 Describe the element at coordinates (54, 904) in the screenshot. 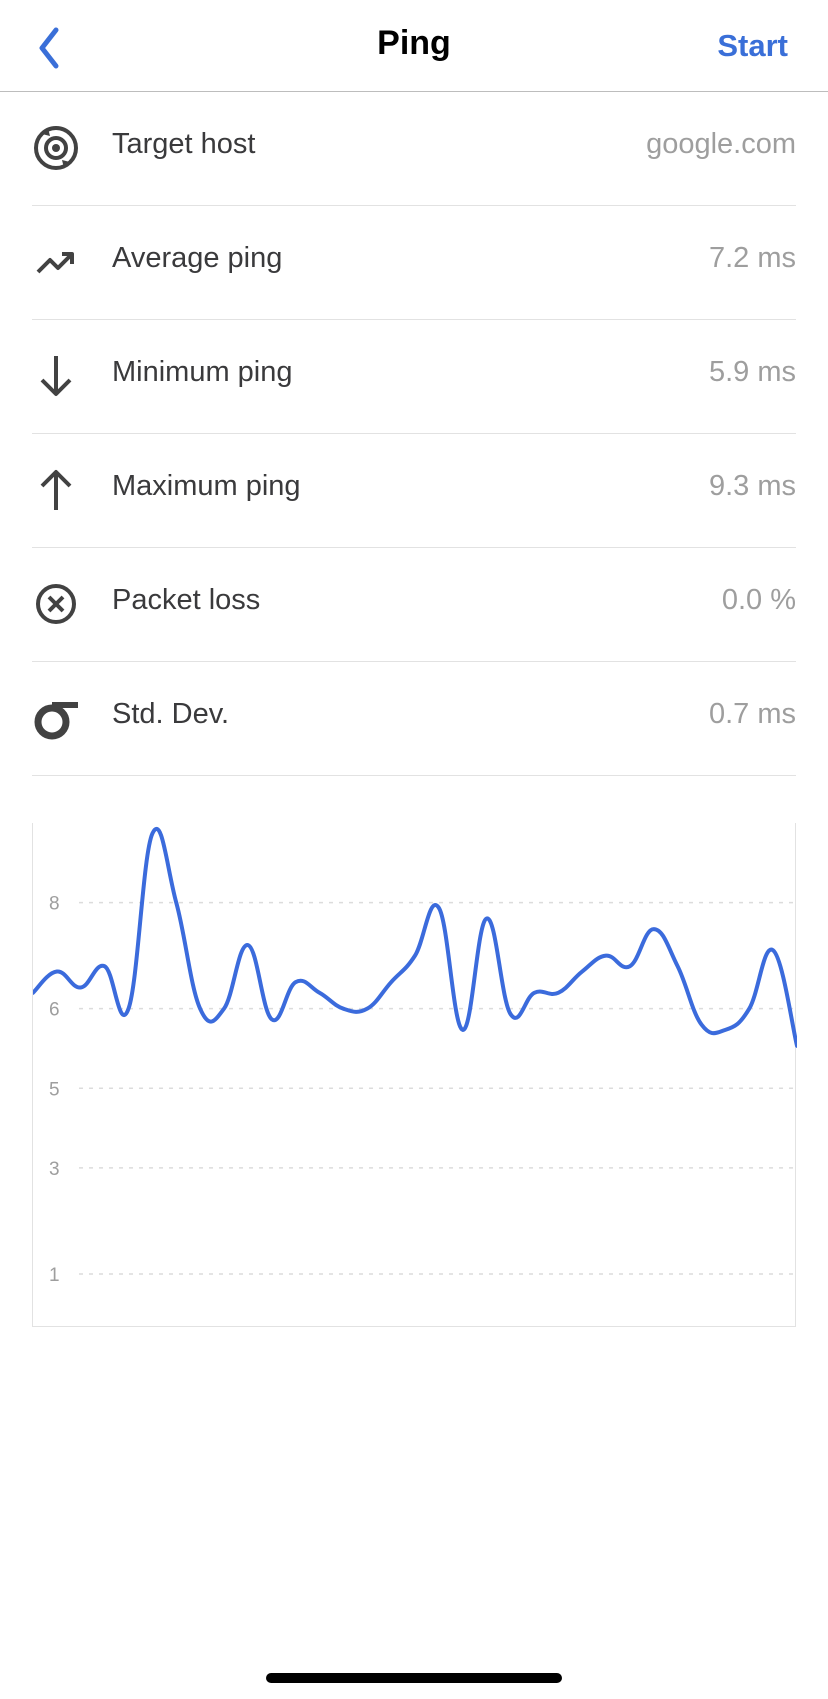

I see `y-tick-label: 8` at that location.